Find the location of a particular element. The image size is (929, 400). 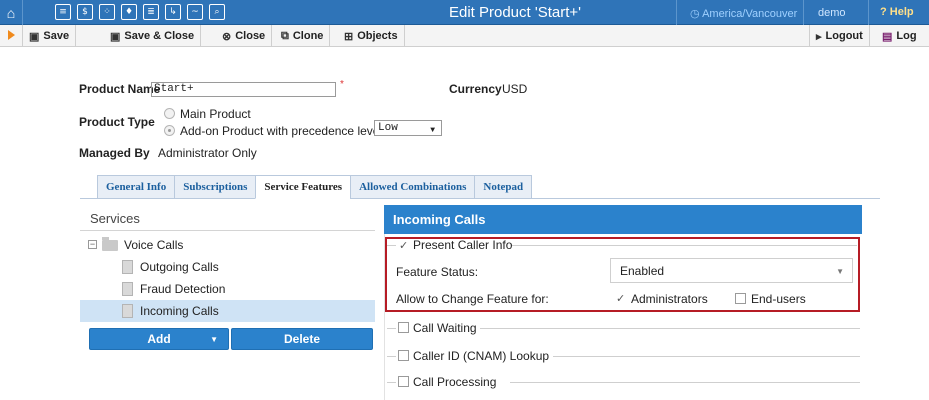

save-close-button: ▣ Save & Close is located at coordinates (153, 36).